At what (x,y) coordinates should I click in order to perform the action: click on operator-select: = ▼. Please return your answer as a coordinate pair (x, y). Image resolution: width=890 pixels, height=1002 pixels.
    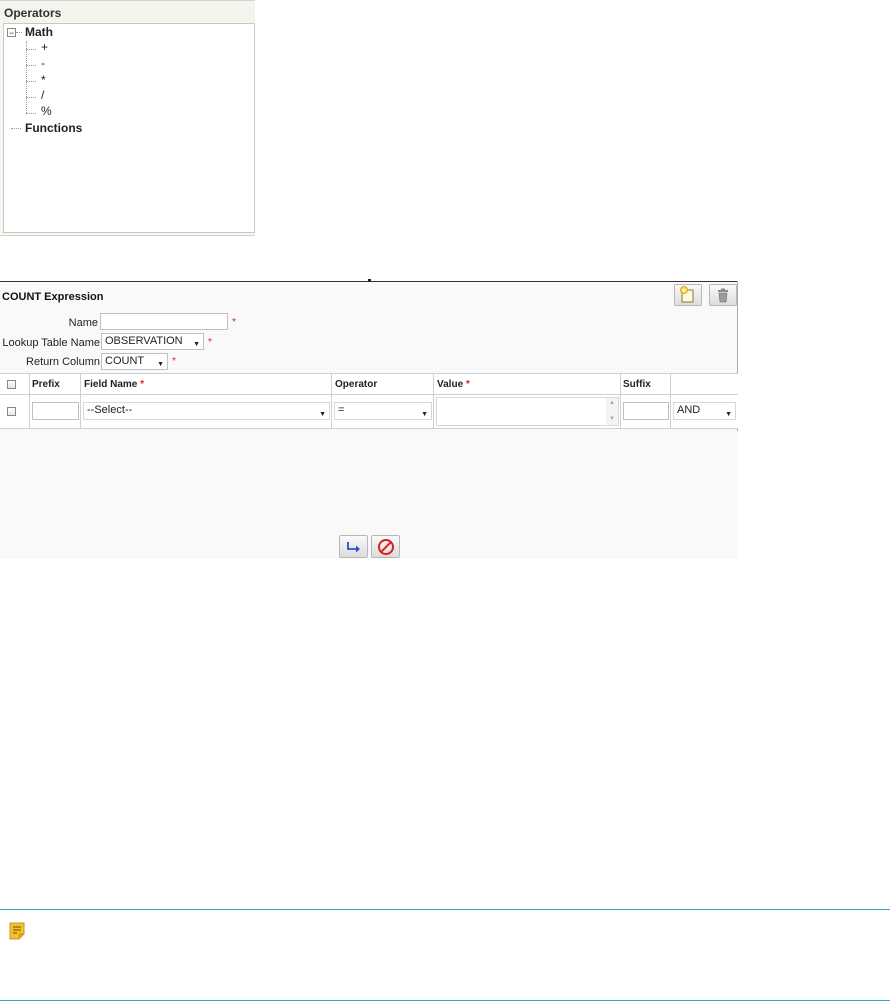
    Looking at the image, I should click on (383, 411).